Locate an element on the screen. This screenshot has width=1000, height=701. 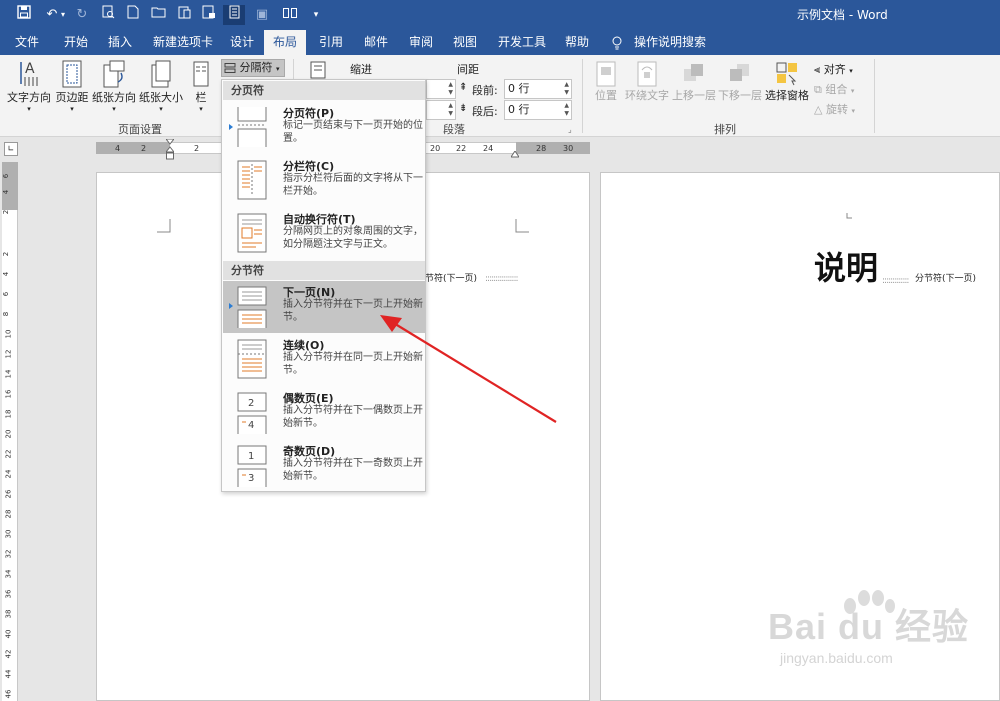
read-mode-icon is located at coordinates (234, 15).